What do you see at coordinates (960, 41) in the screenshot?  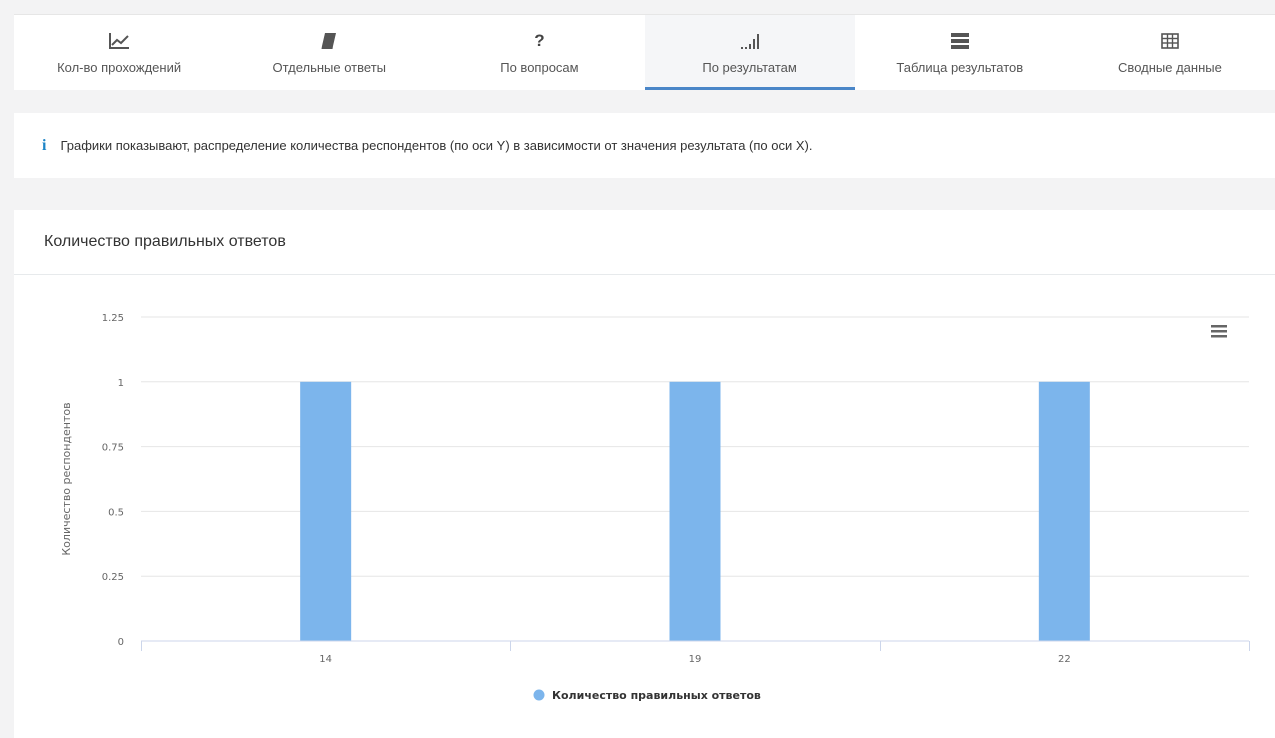 I see `server-icon` at bounding box center [960, 41].